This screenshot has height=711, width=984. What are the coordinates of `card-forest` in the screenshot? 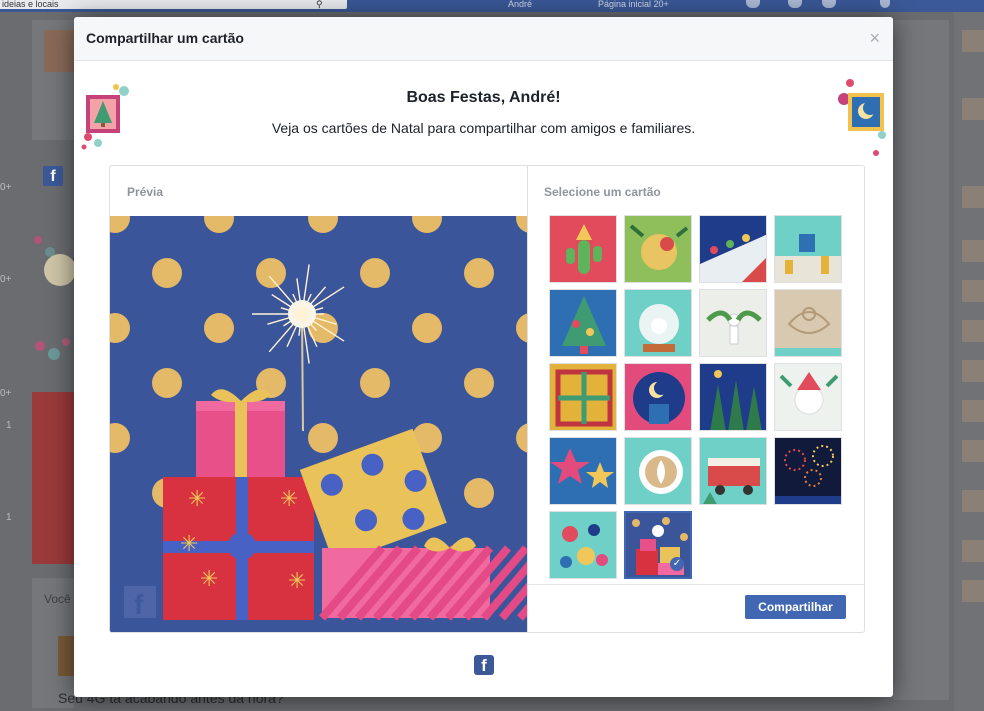 It's located at (733, 397).